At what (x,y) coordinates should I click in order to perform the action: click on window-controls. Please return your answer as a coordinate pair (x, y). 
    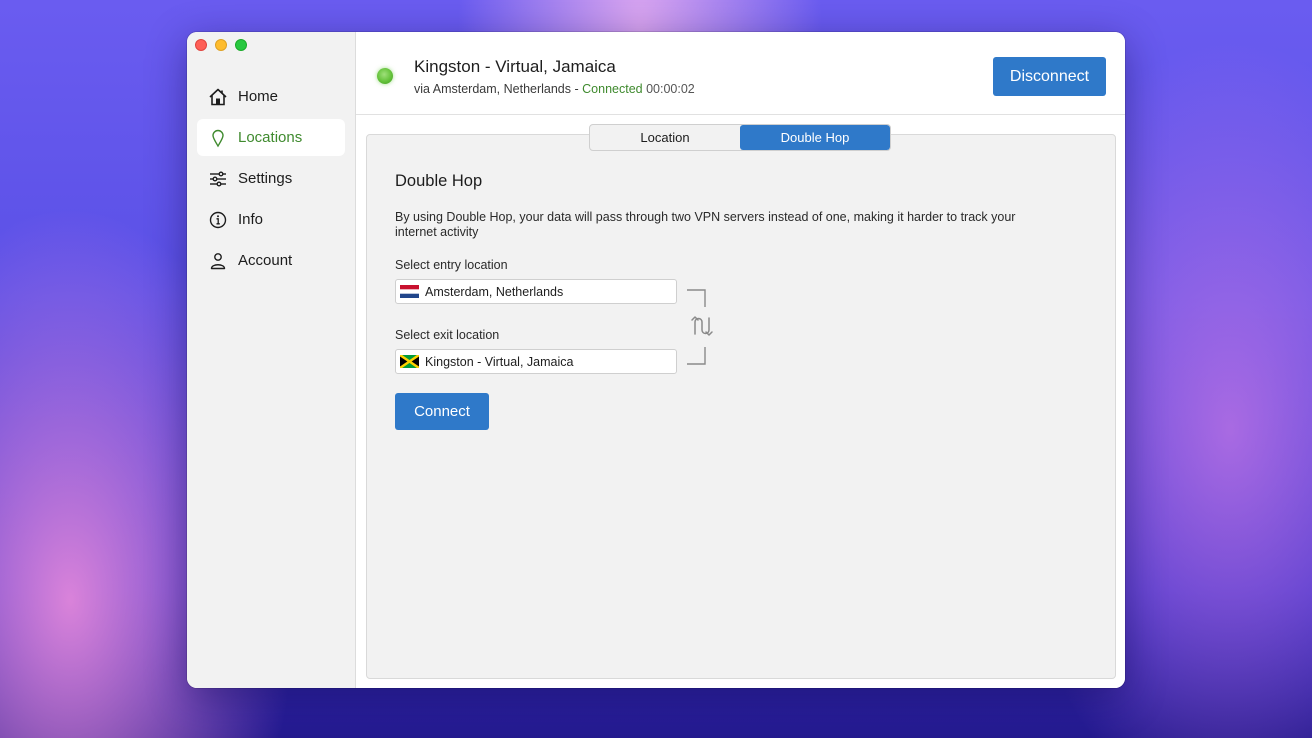
    Looking at the image, I should click on (221, 45).